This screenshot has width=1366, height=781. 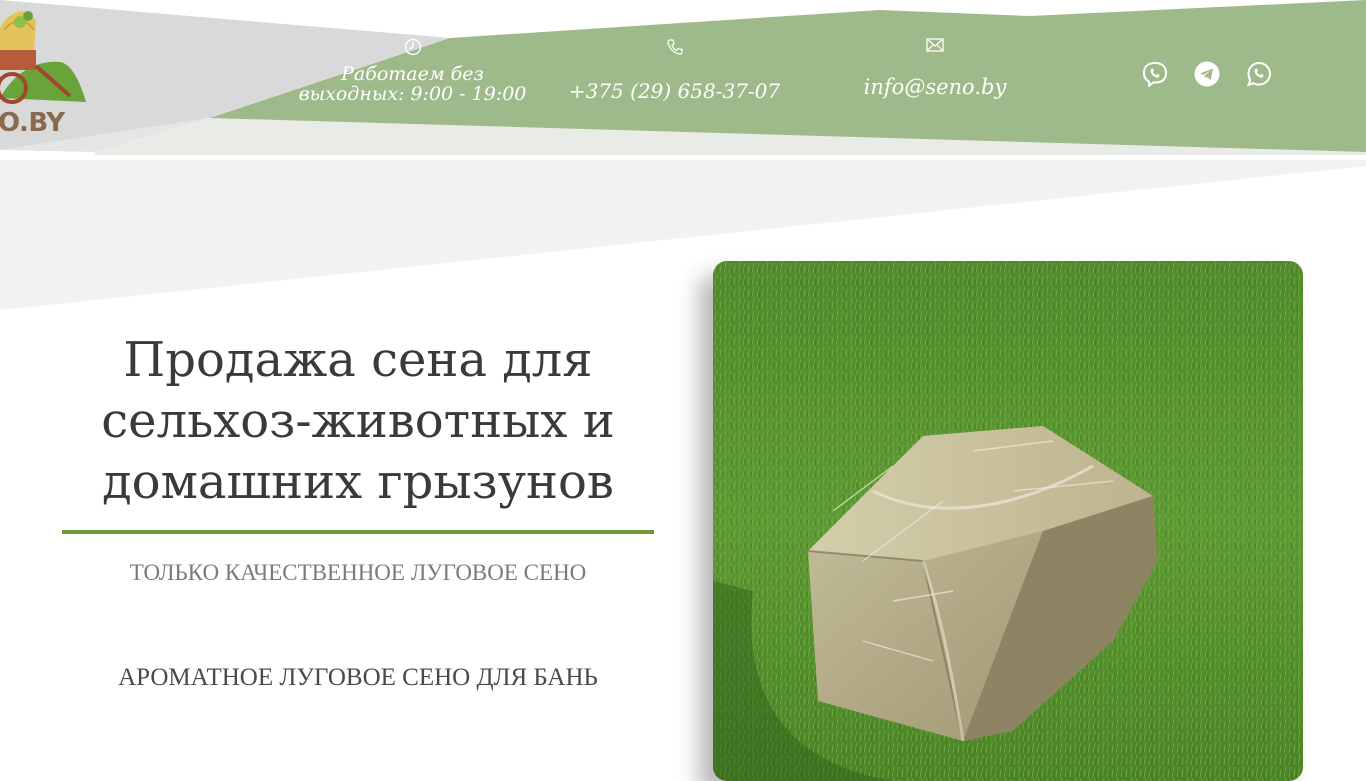 I want to click on email-link: info@seno.by, so click(x=935, y=87).